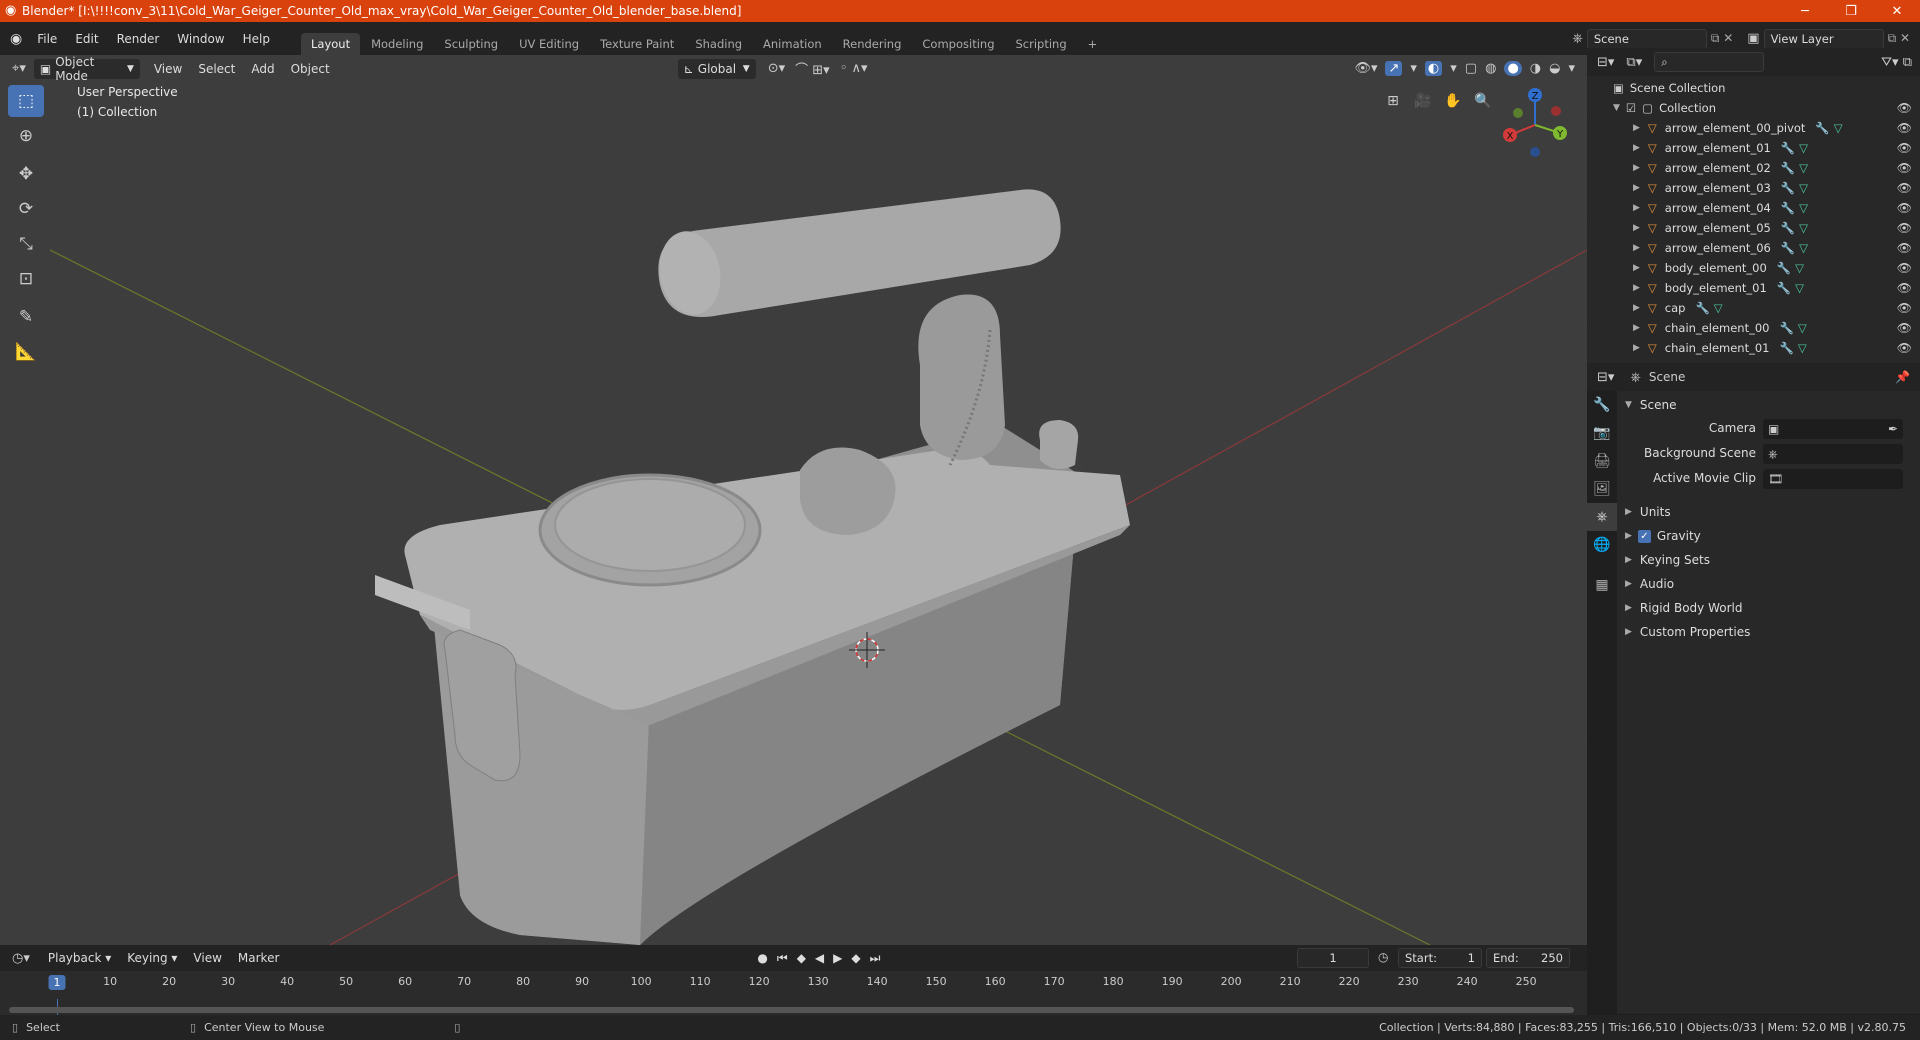 This screenshot has height=1040, width=1920. Describe the element at coordinates (168, 69) in the screenshot. I see `viewport-menu-view: View` at that location.